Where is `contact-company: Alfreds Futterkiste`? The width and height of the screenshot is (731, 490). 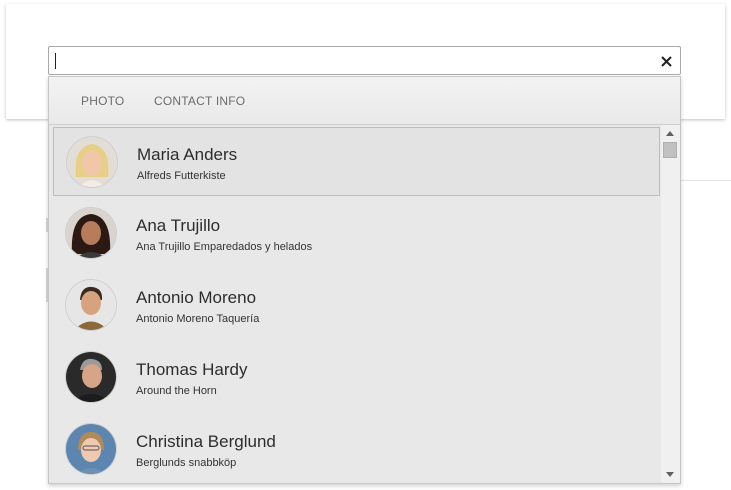
contact-company: Alfreds Futterkiste is located at coordinates (181, 176).